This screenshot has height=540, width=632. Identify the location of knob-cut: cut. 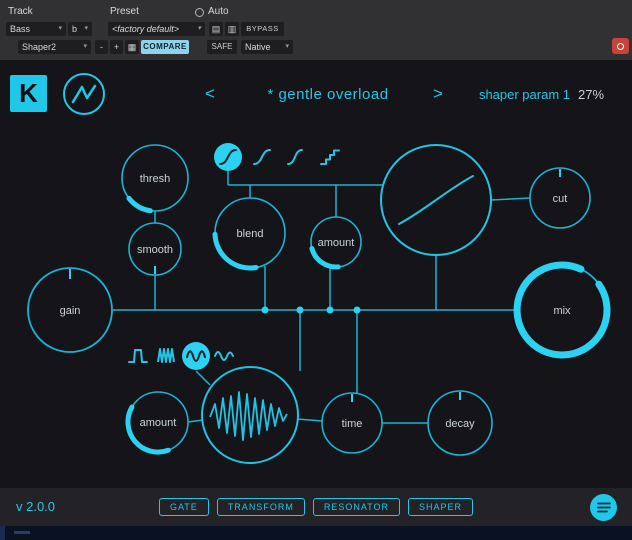
(560, 198).